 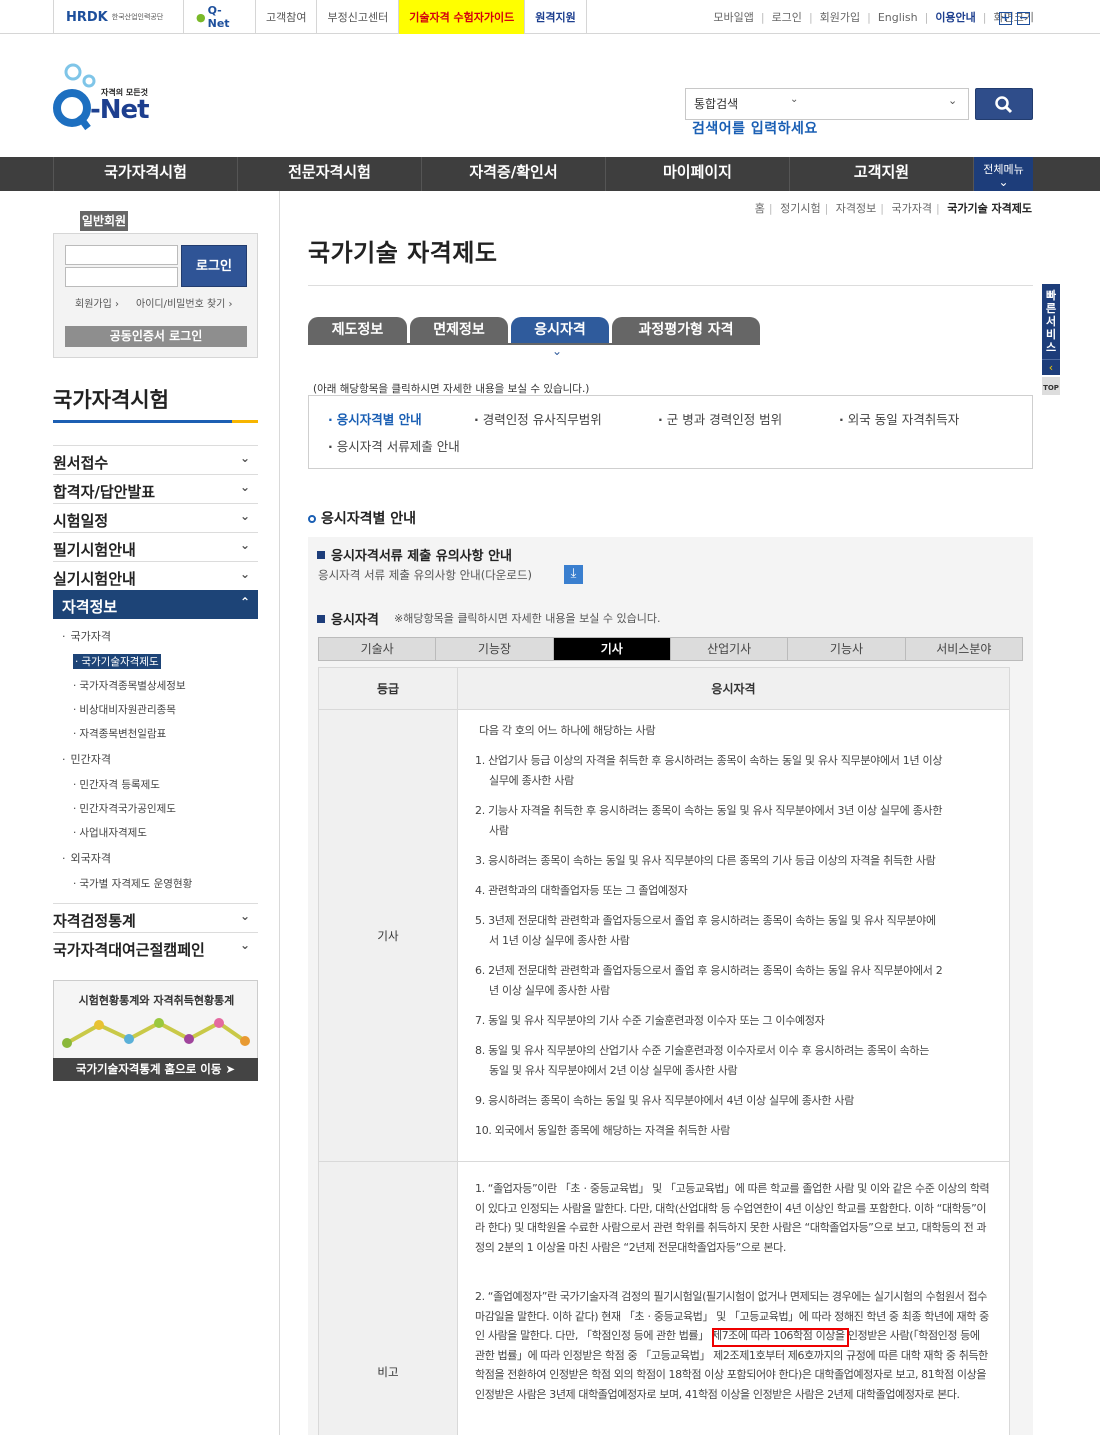 What do you see at coordinates (612, 649) in the screenshot?
I see `grade-tab-engineer: 기사` at bounding box center [612, 649].